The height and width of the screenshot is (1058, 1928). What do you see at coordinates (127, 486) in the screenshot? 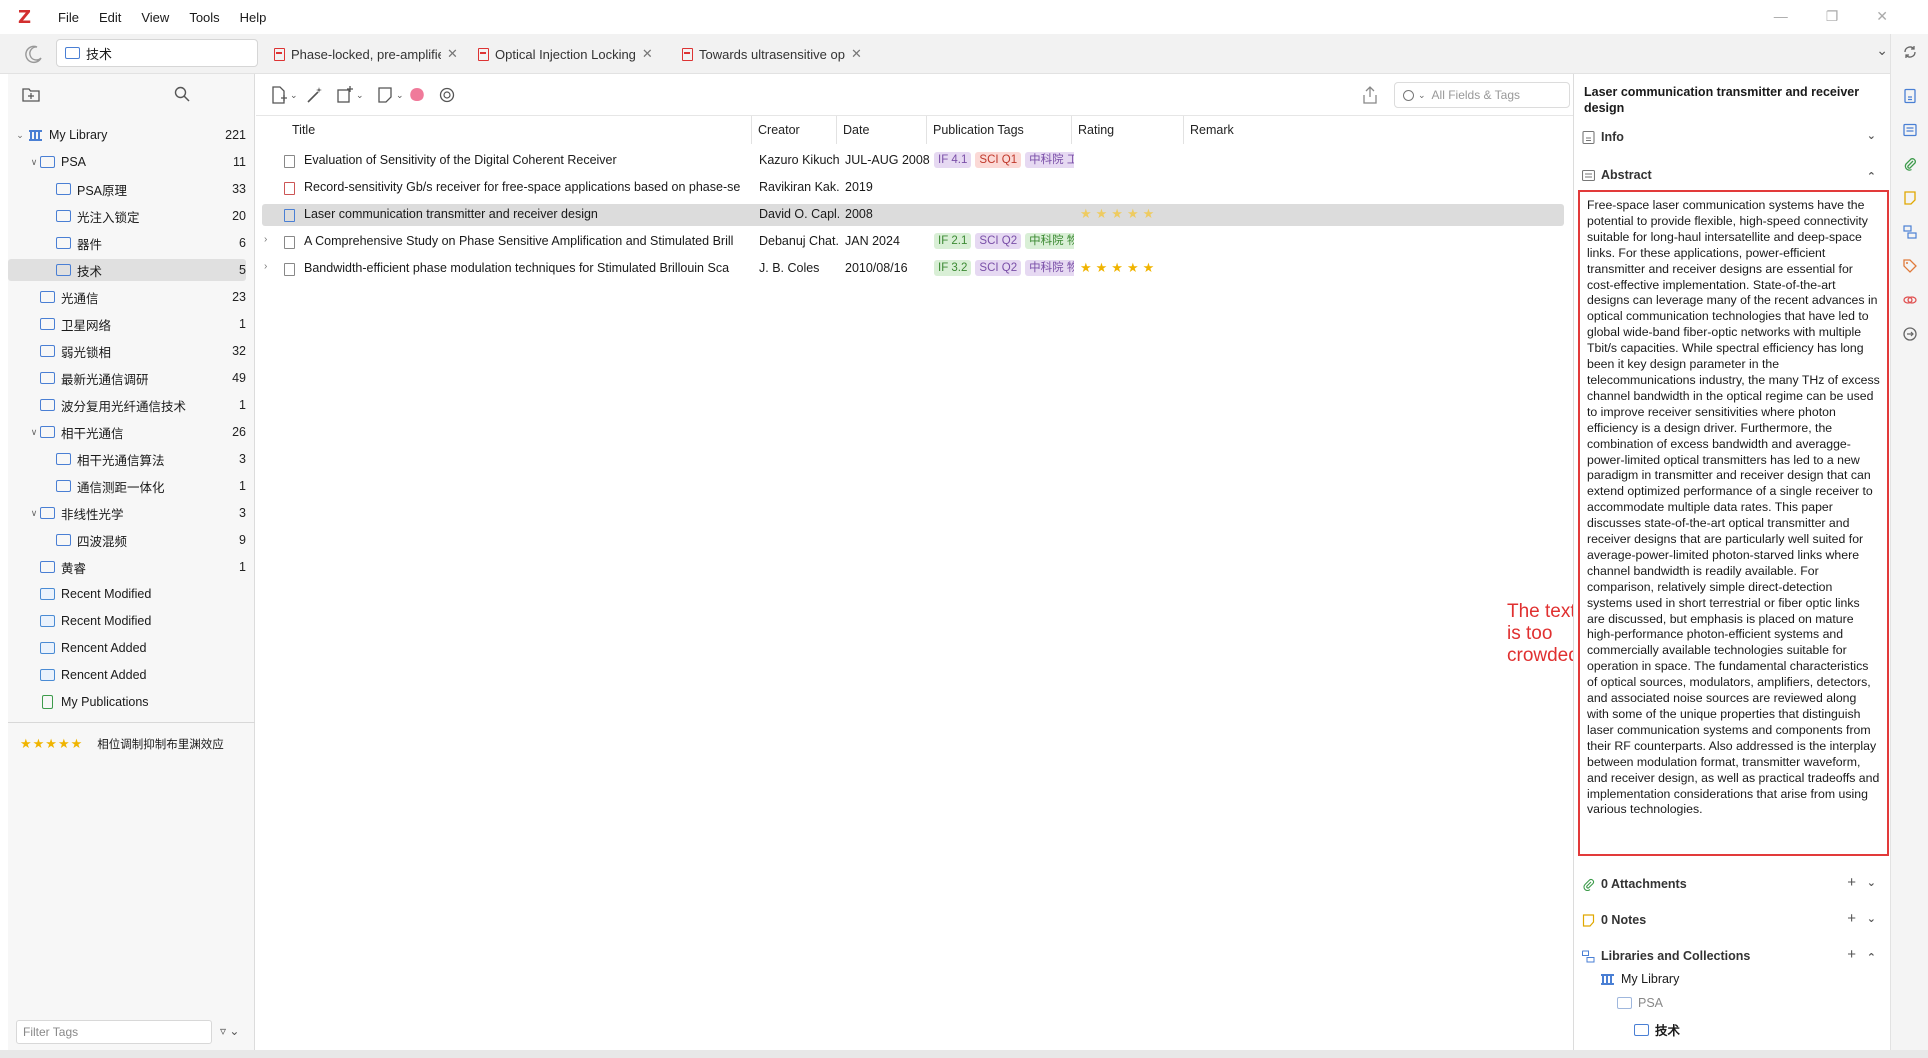
I see `collection-row: 通信测距一体化 1` at bounding box center [127, 486].